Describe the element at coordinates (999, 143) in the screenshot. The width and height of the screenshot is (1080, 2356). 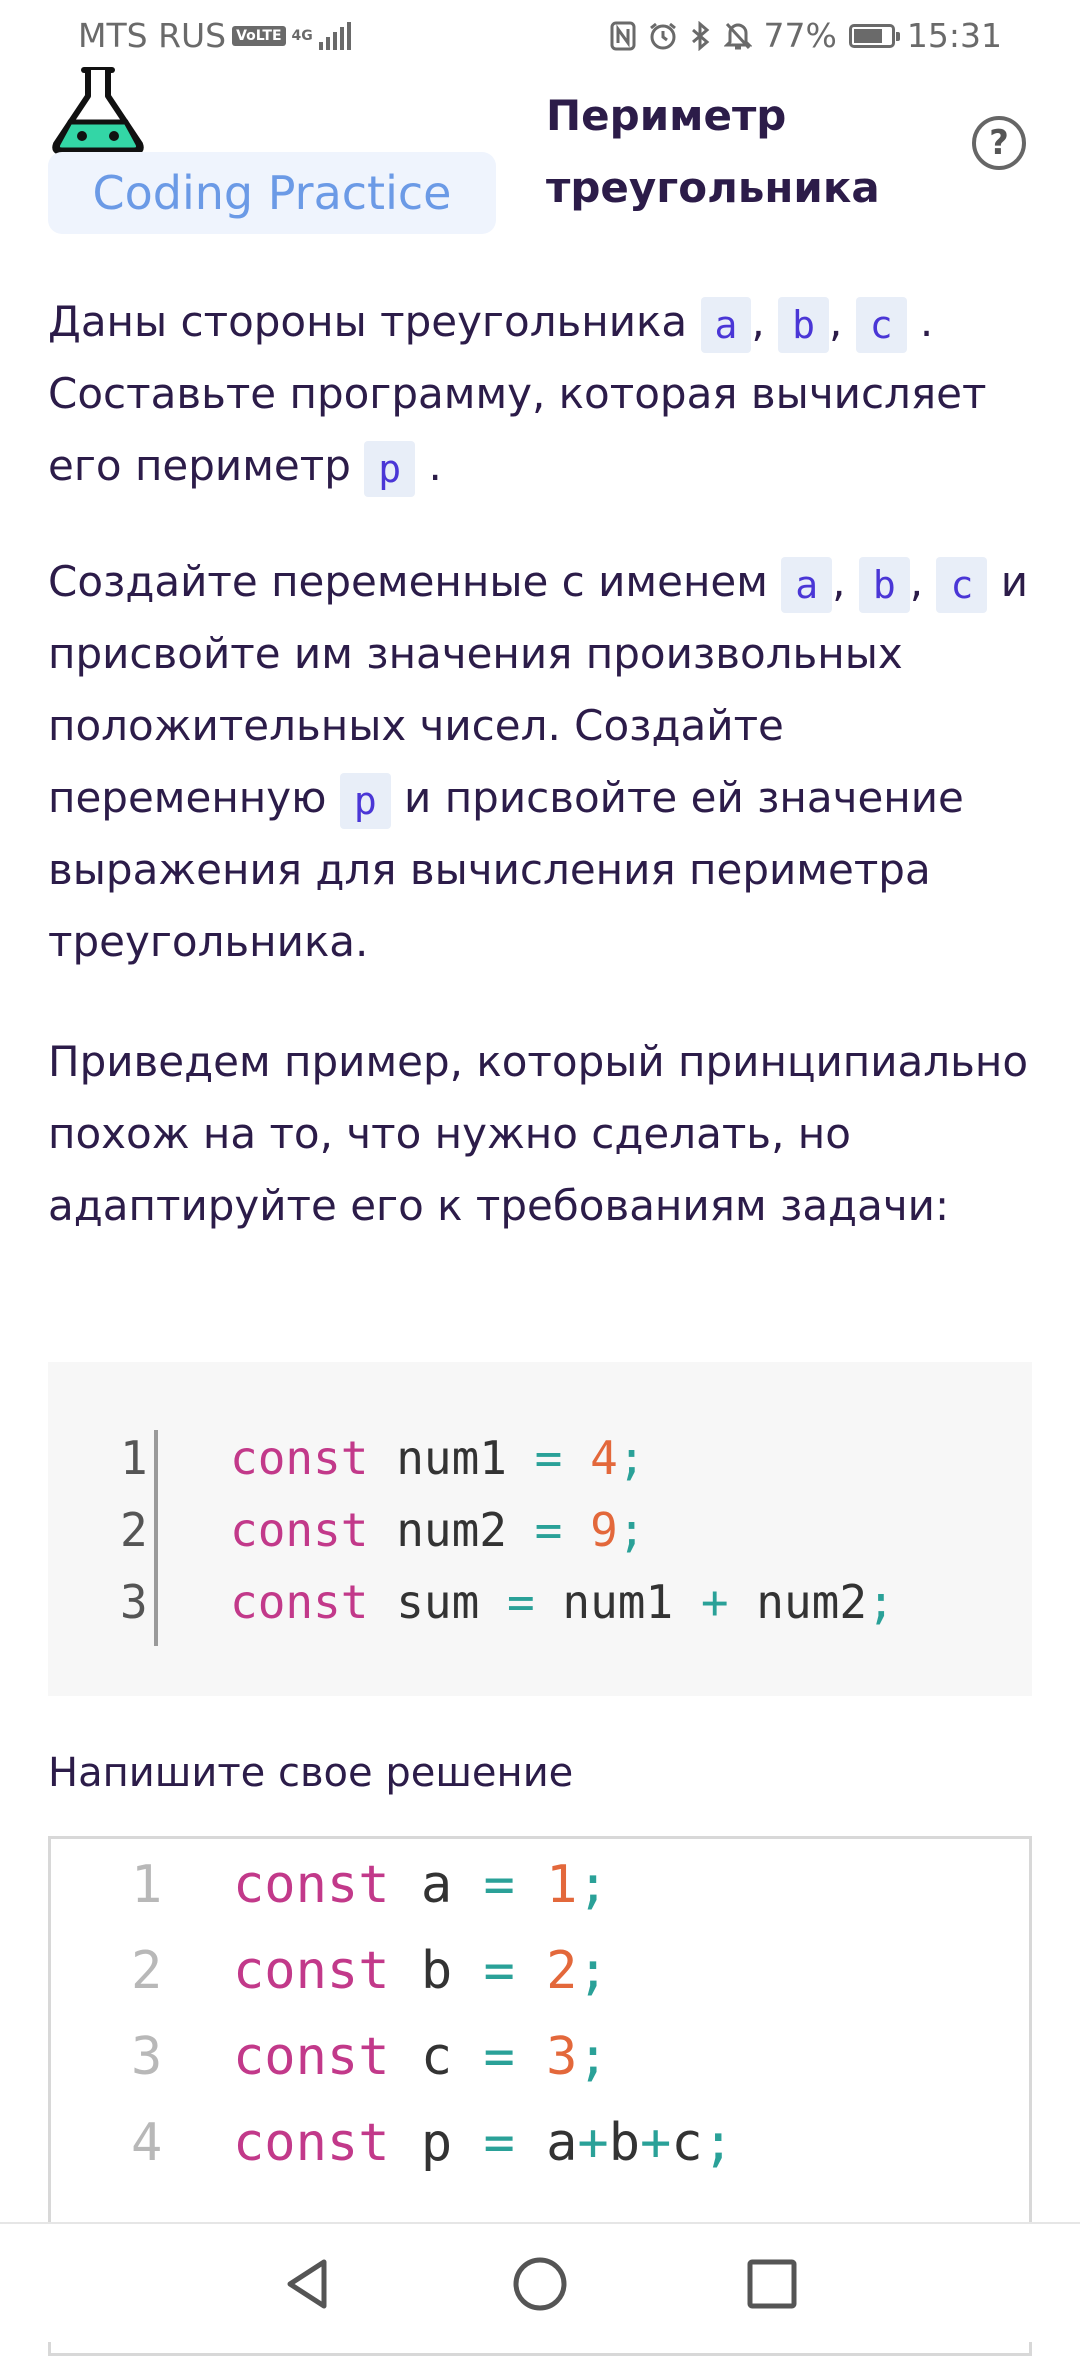
I see `help-button: ?` at that location.